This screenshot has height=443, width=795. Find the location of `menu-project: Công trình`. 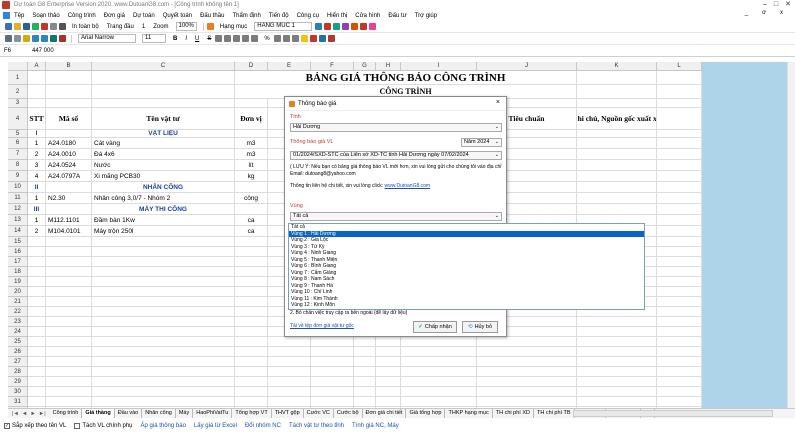

menu-project: Công trình is located at coordinates (82, 16).